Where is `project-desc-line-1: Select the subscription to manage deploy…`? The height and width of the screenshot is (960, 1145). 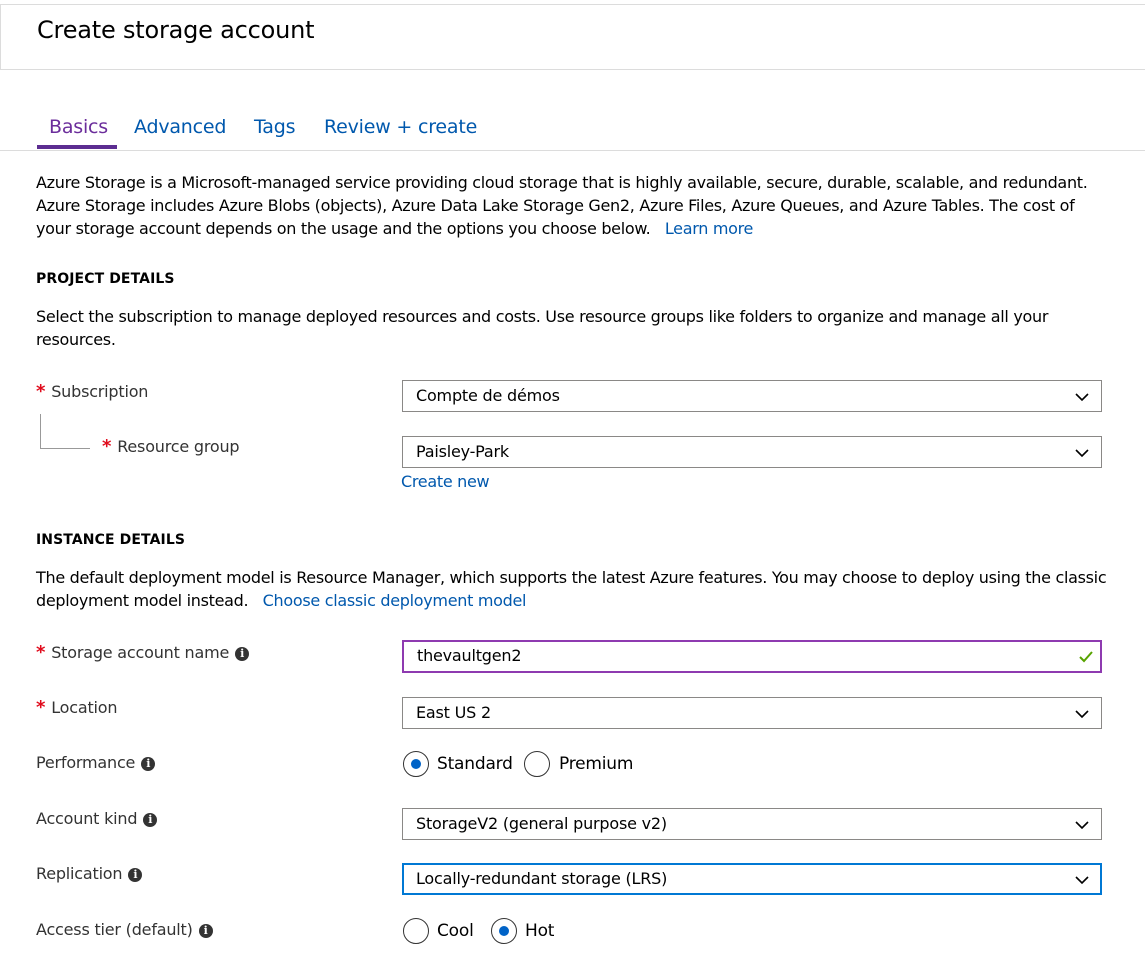 project-desc-line-1: Select the subscription to manage deploy… is located at coordinates (542, 316).